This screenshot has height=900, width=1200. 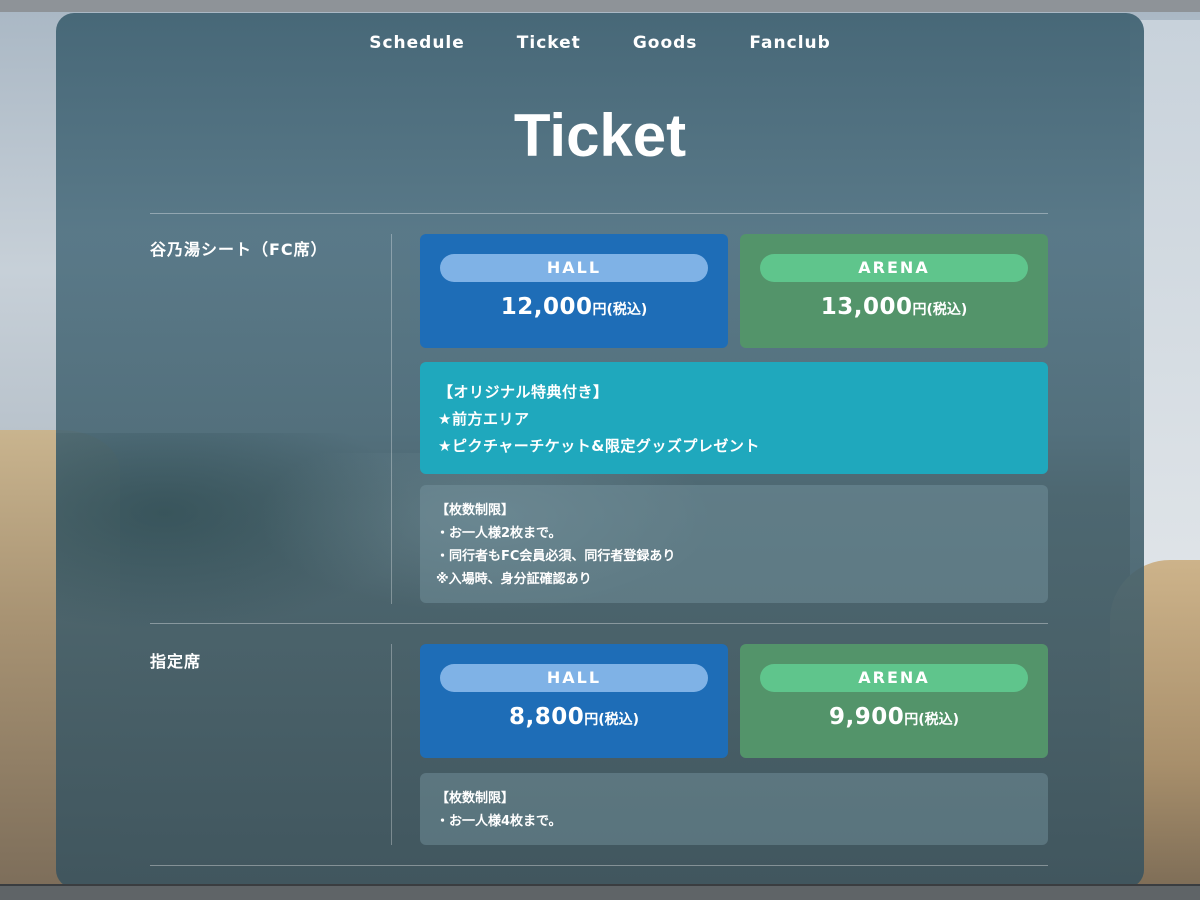 What do you see at coordinates (866, 307) in the screenshot?
I see `arena-price-amount: 13,000` at bounding box center [866, 307].